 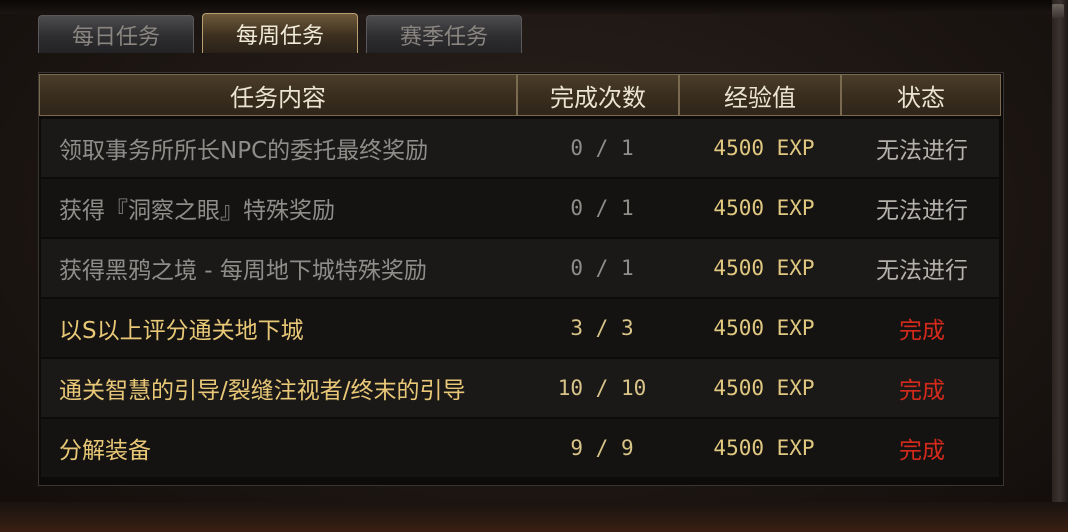 What do you see at coordinates (520, 148) in the screenshot?
I see `table-row: 领取事务所所长NPC的委托最终奖励 0 / 1 4500 EXP 无法进行` at bounding box center [520, 148].